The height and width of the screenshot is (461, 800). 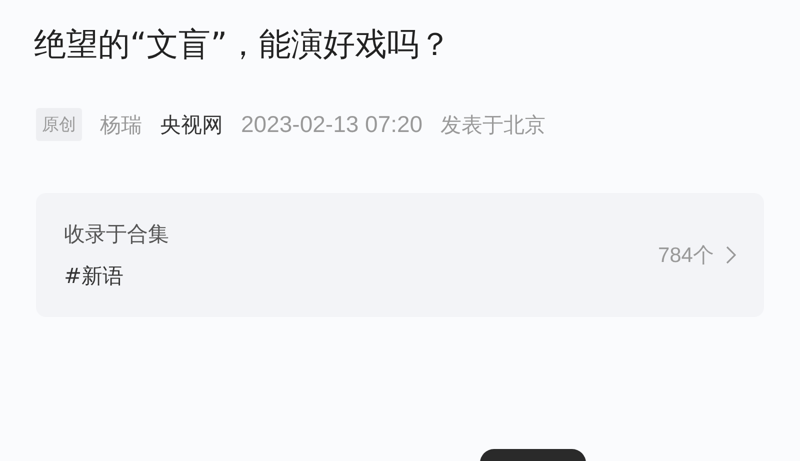 I want to click on source-name: 央视网, so click(x=191, y=124).